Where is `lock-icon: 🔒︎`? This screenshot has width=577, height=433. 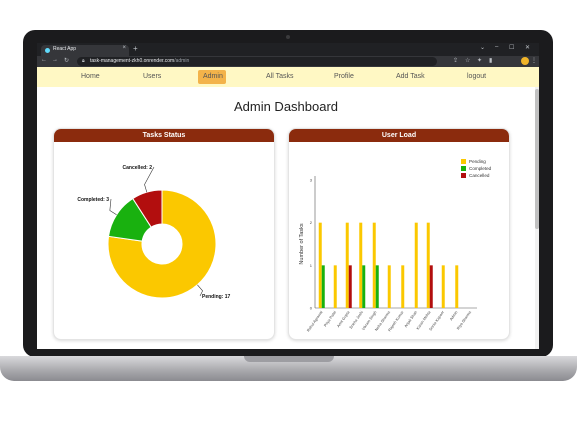
lock-icon: 🔒︎ is located at coordinates (83, 61).